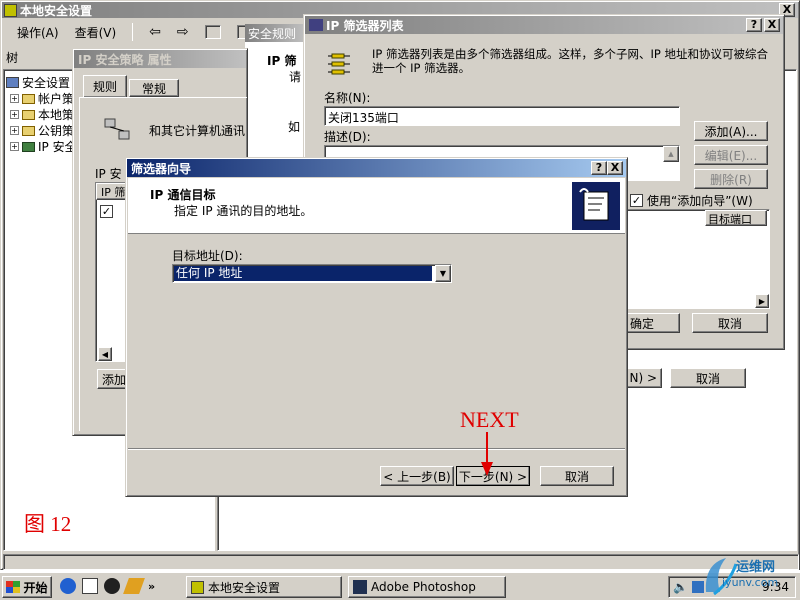  Describe the element at coordinates (12, 82) in the screenshot. I see `computer-icon` at that location.